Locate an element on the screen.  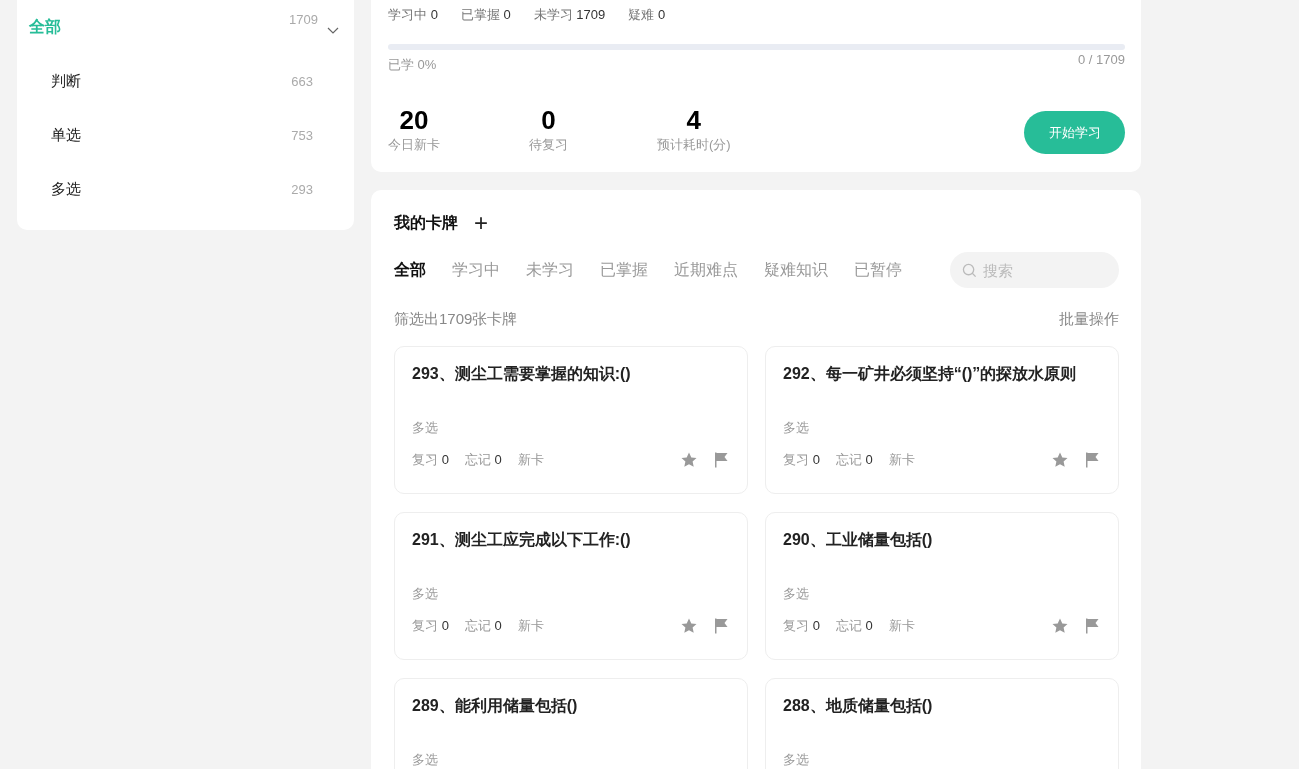
card-background: 288、地质储量包括() 多选 is located at coordinates (942, 723).